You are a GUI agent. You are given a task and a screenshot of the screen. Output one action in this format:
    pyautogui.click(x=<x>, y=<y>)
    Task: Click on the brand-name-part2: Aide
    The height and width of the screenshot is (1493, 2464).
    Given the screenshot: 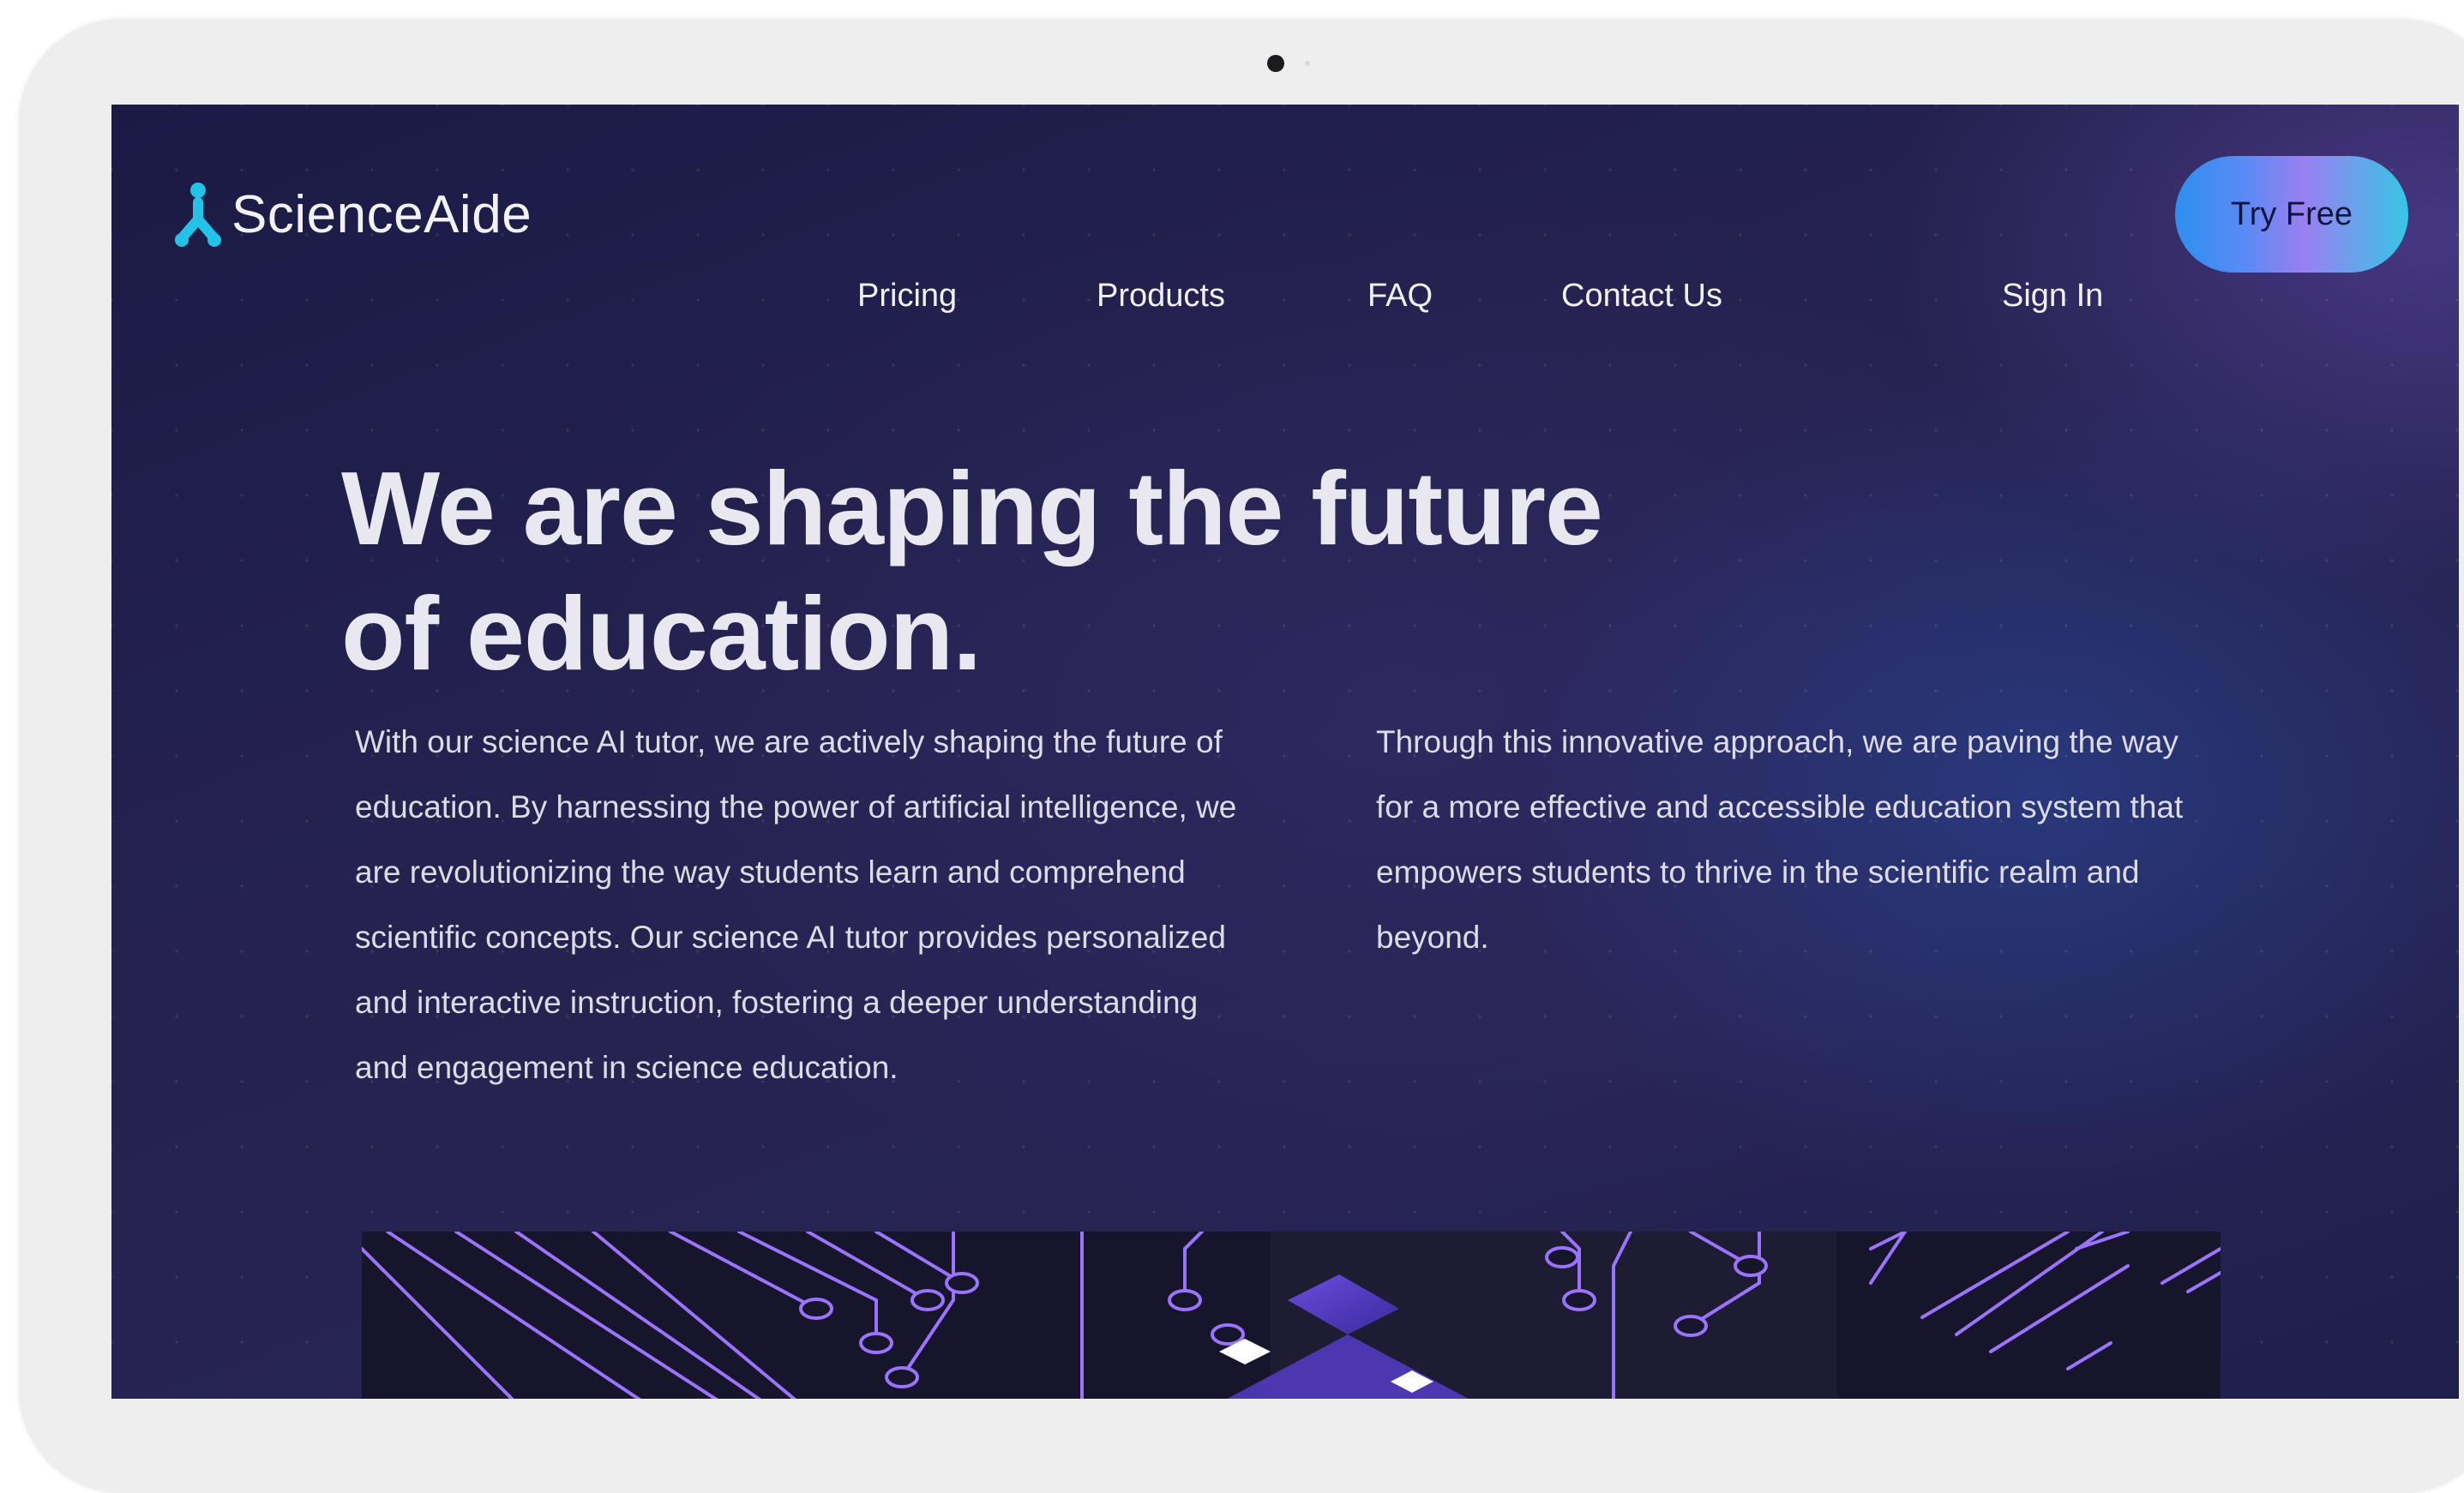 What is the action you would take?
    pyautogui.click(x=478, y=214)
    